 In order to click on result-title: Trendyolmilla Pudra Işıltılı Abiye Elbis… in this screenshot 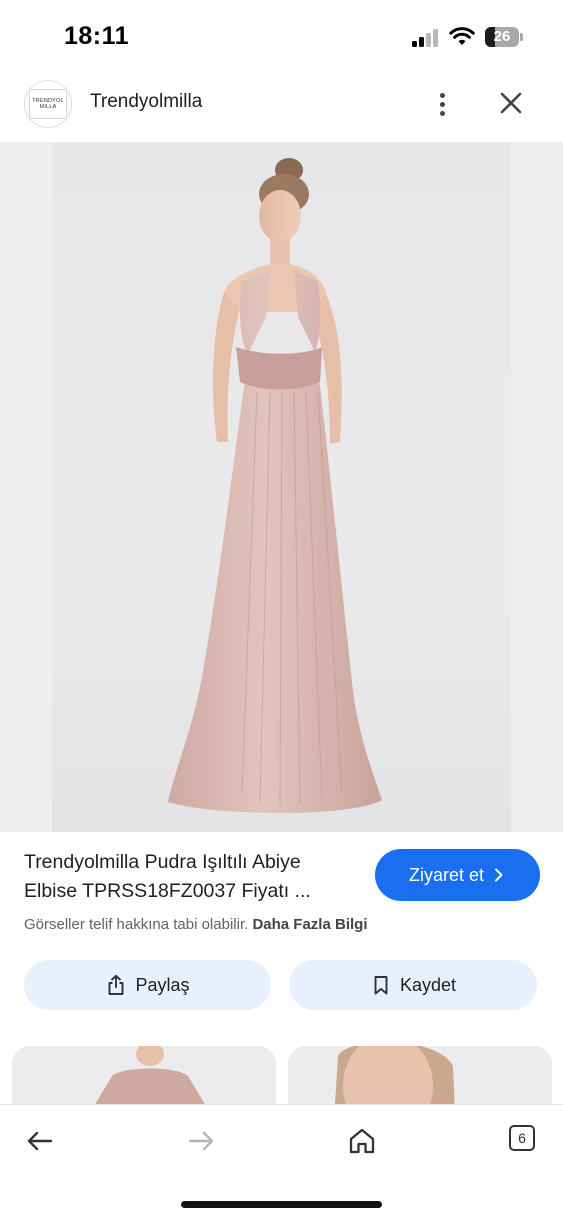, I will do `click(191, 877)`.